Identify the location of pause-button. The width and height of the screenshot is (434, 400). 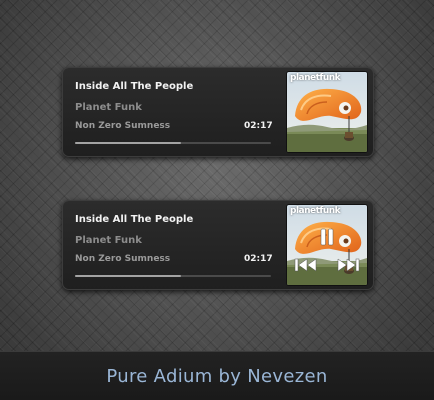
(327, 237).